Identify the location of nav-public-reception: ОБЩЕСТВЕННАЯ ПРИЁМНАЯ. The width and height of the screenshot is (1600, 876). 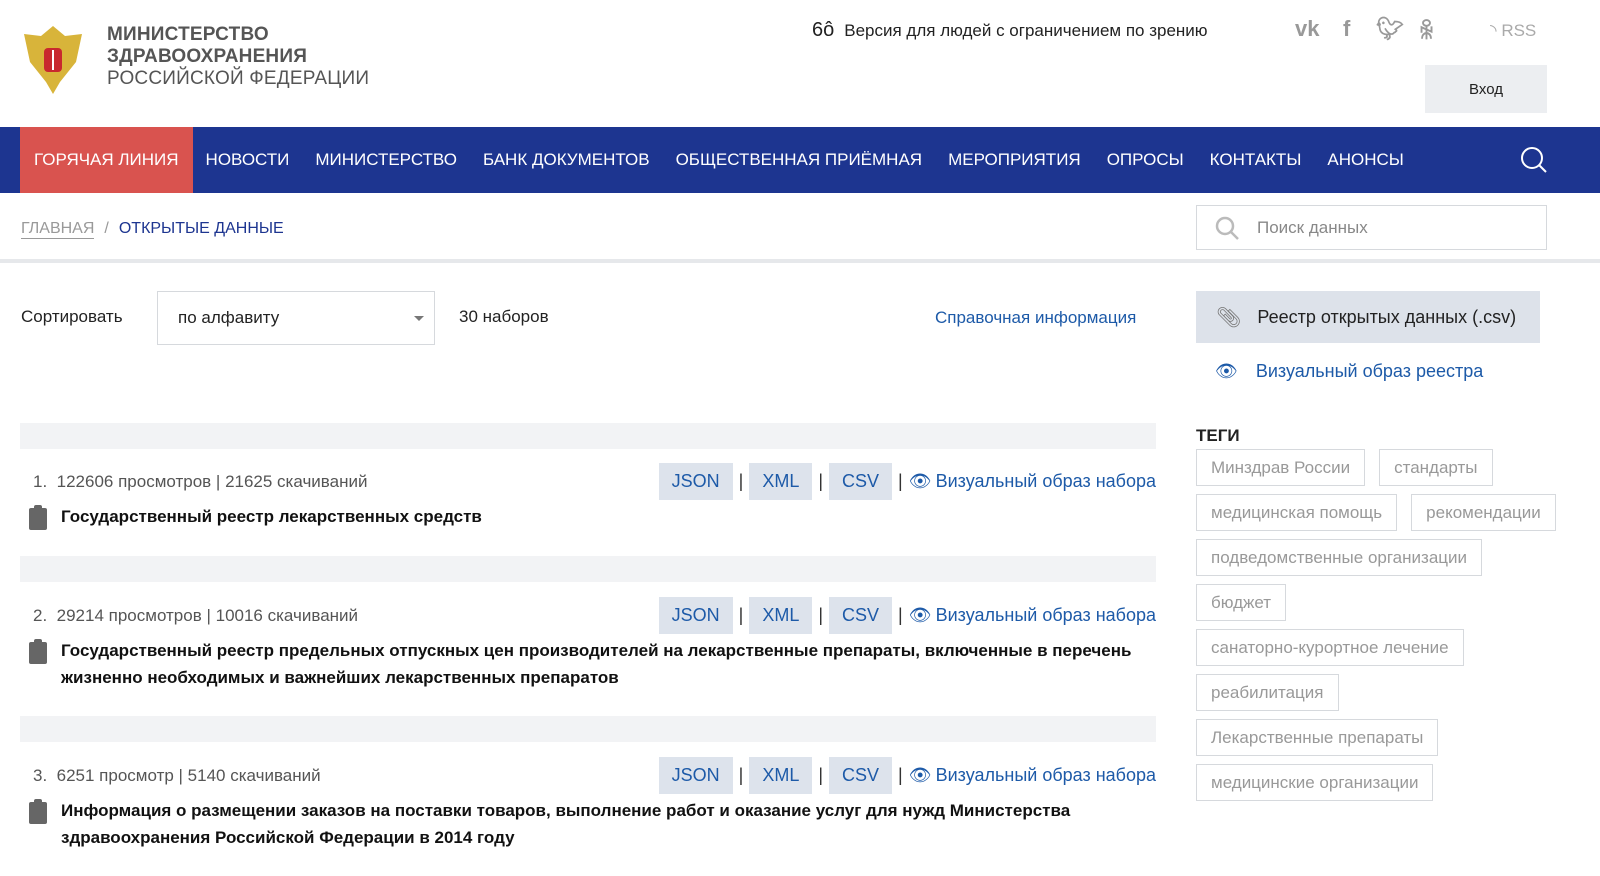
(799, 160).